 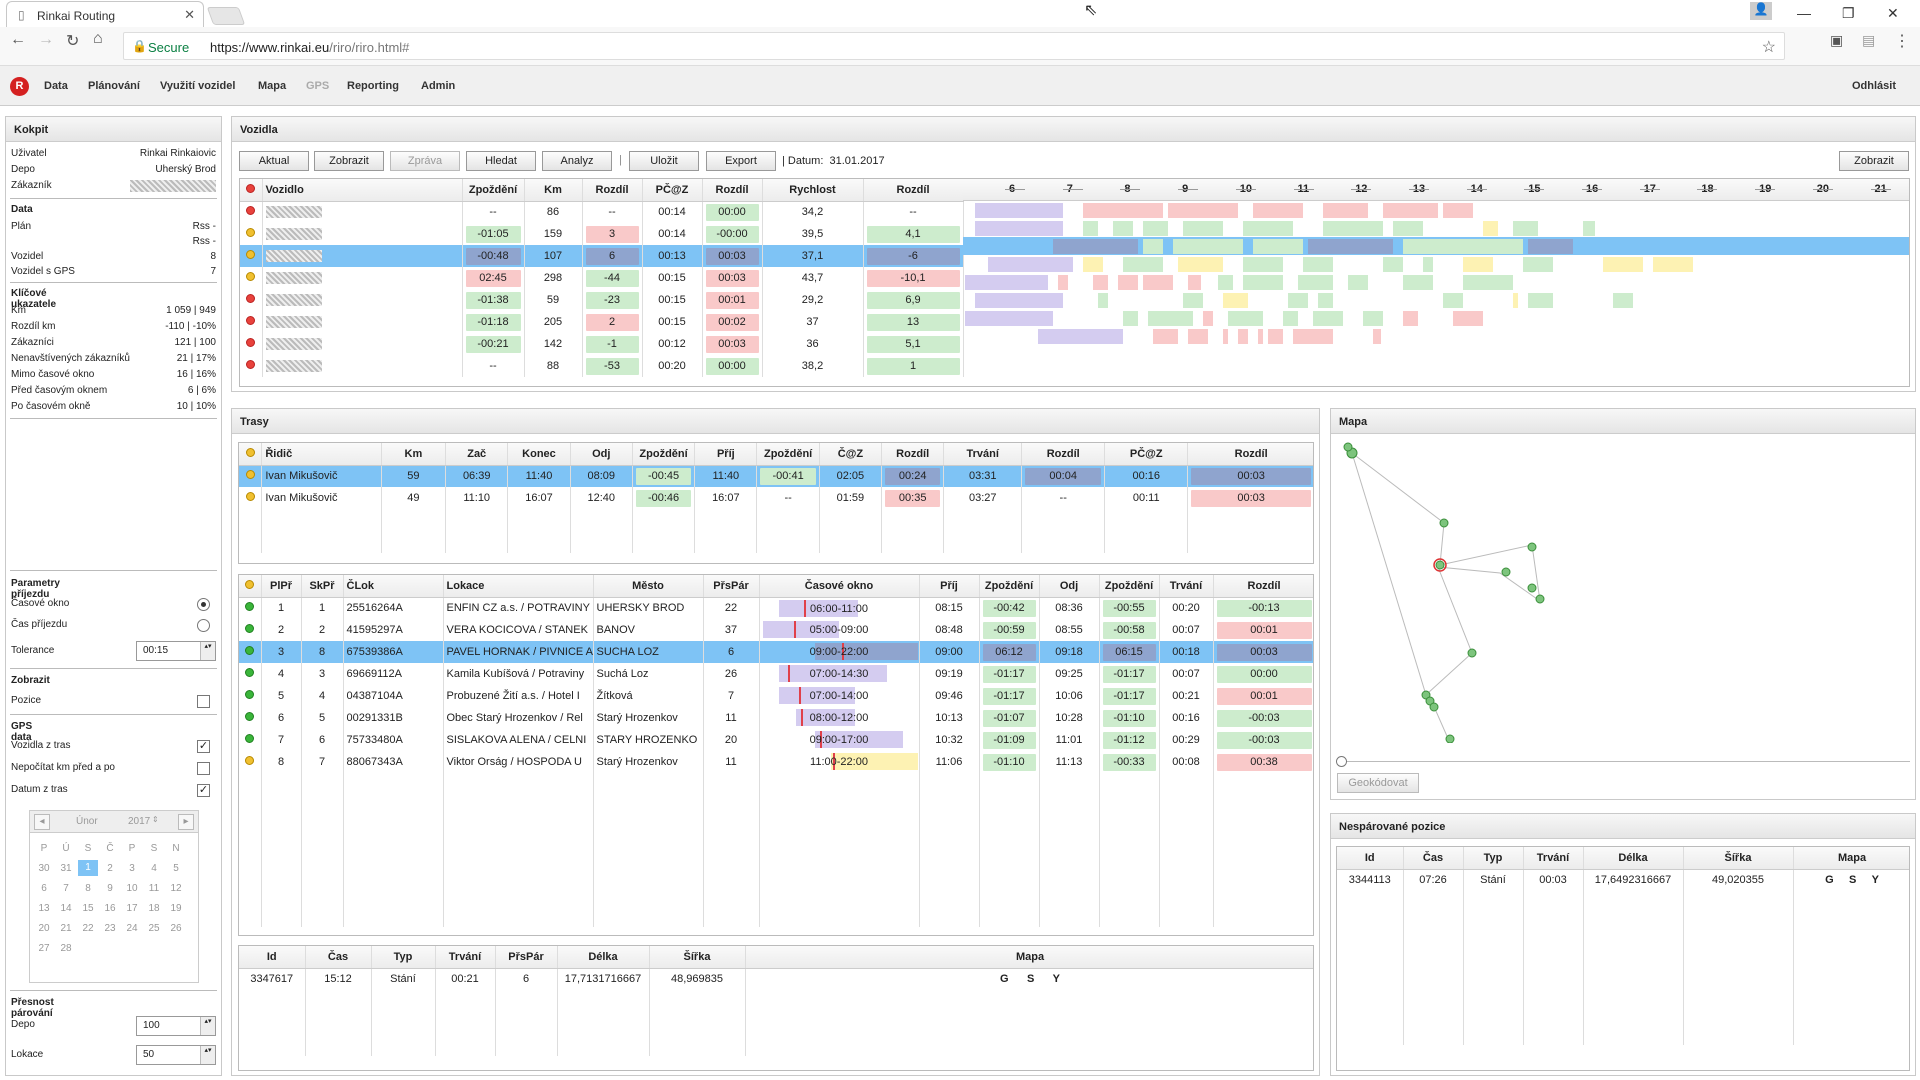 What do you see at coordinates (477, 454) in the screenshot?
I see `trasy-col-header: Zač` at bounding box center [477, 454].